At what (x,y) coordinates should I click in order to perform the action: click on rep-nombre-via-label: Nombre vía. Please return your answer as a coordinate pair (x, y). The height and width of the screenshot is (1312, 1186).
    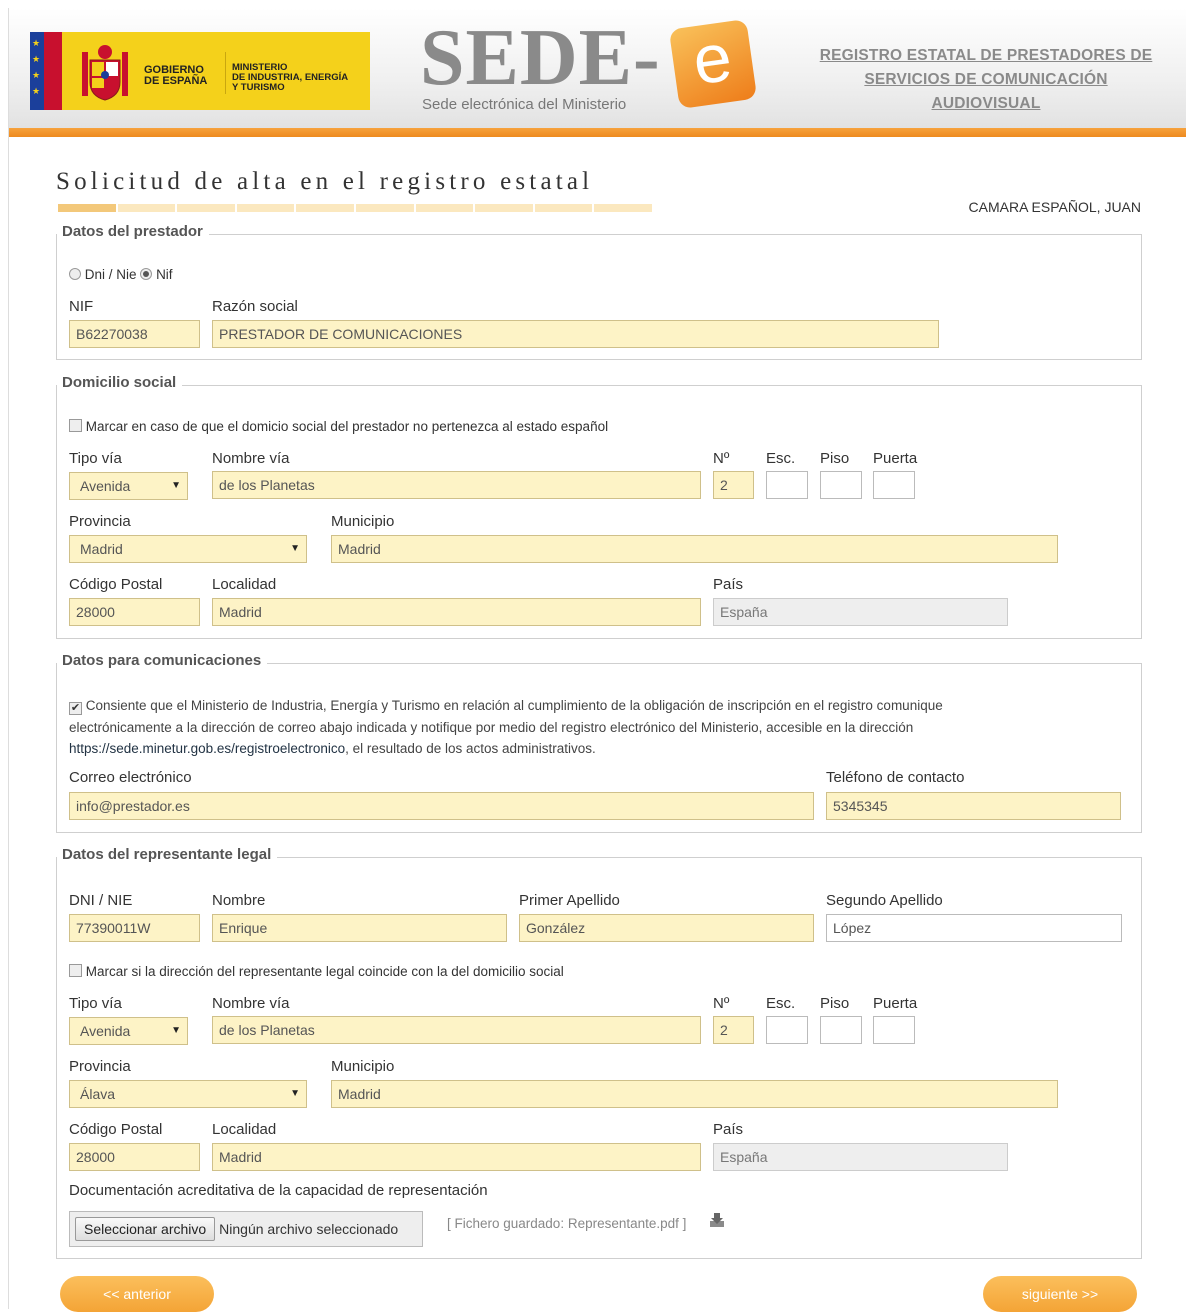
    Looking at the image, I should click on (251, 1003).